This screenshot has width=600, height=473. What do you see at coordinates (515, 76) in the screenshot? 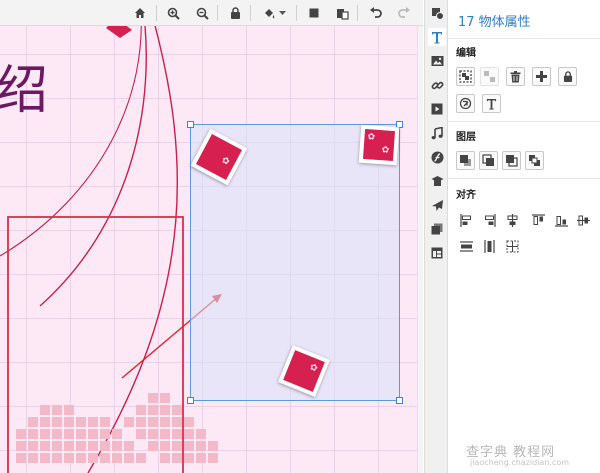
I see `delete-button` at bounding box center [515, 76].